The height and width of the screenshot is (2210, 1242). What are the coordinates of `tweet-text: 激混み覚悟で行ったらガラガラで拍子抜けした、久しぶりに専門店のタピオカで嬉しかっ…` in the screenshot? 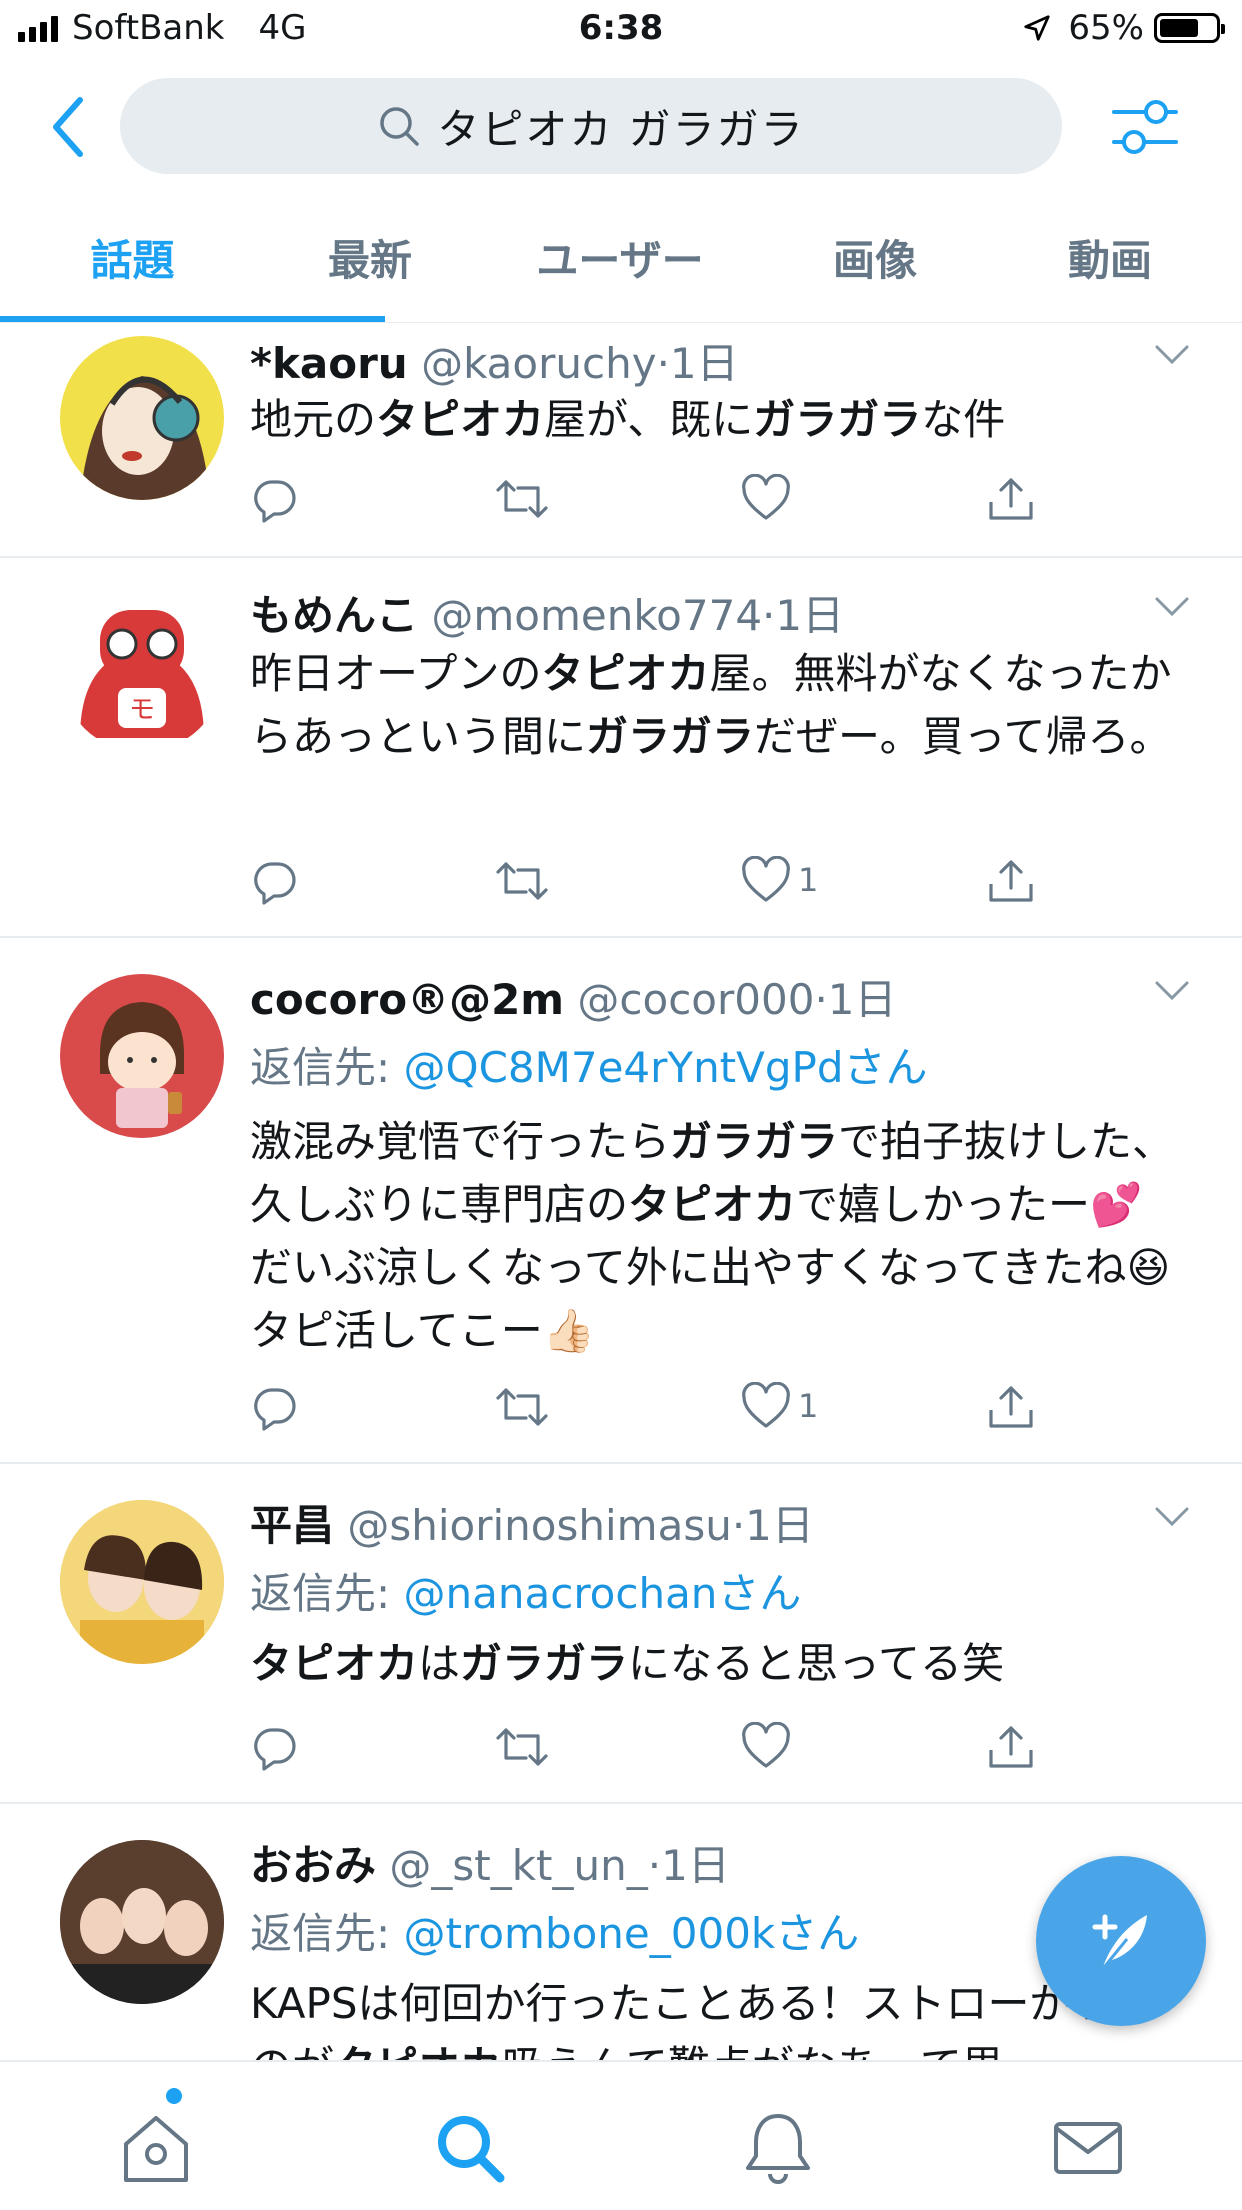 It's located at (715, 1236).